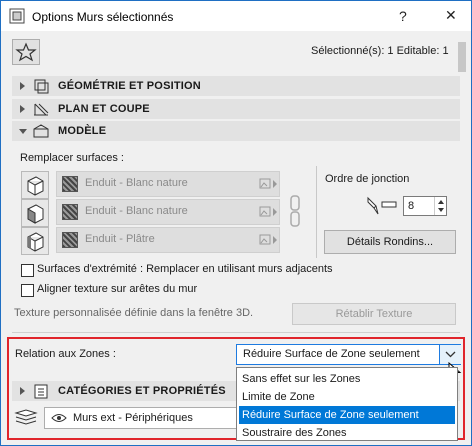 Image resolution: width=472 pixels, height=446 pixels. I want to click on surface-name: Enduit - Plâtre, so click(120, 239).